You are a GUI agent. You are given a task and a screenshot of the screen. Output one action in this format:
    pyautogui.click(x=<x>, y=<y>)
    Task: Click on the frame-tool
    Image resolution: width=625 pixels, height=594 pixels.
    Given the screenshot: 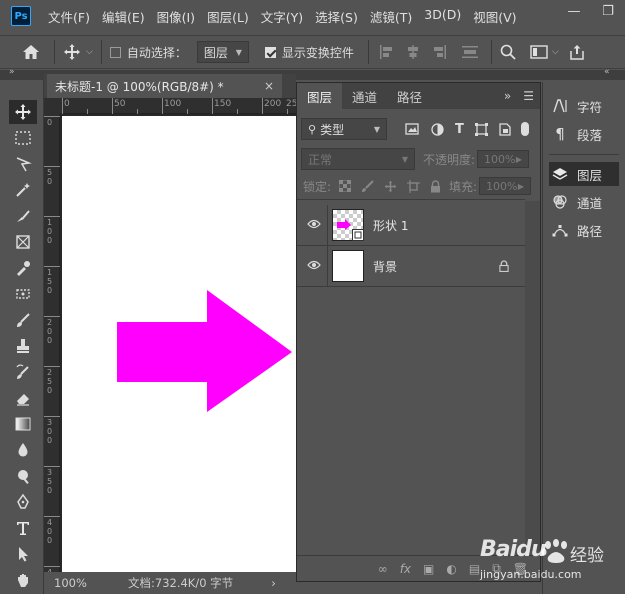 What is the action you would take?
    pyautogui.click(x=23, y=242)
    